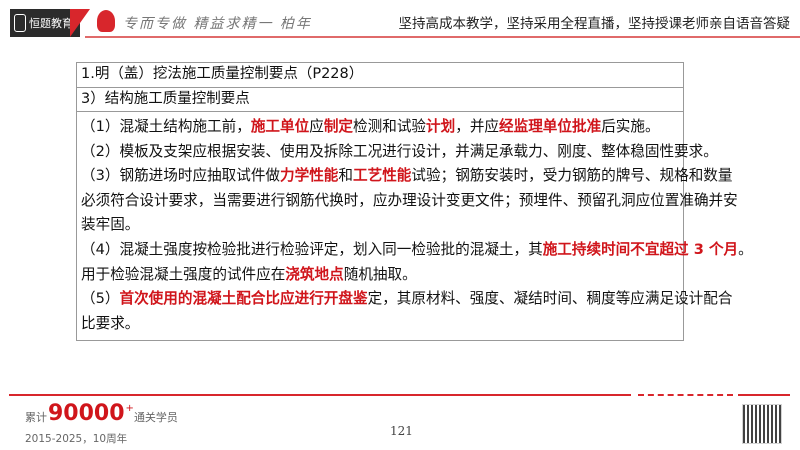 This screenshot has height=450, width=800. I want to click on text-line: （1）混凝土结构施工前，施工单位应制定检测和试验计划，并应经监理单位批准后实施。, so click(380, 127).